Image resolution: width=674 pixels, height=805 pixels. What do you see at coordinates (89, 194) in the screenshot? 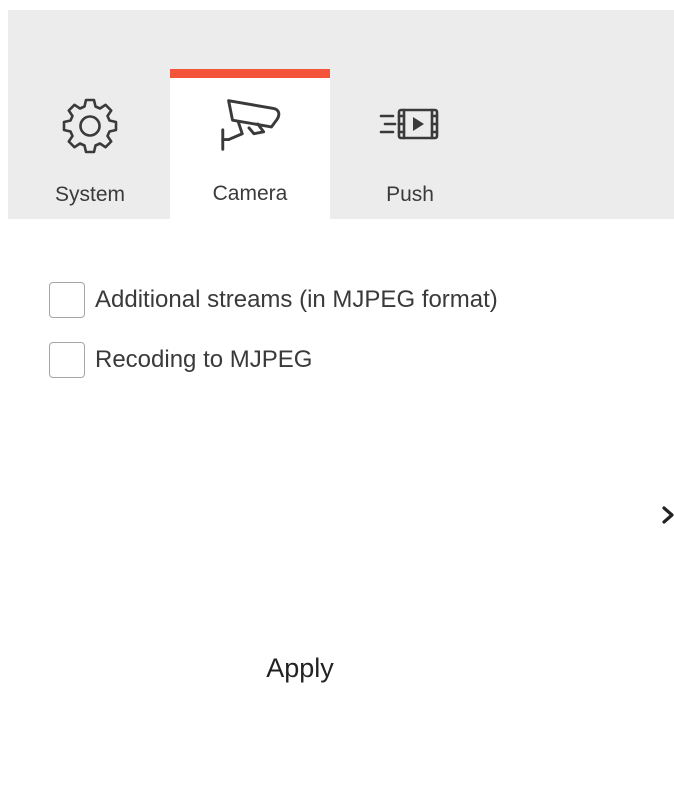
I see `tab-system-label: System` at bounding box center [89, 194].